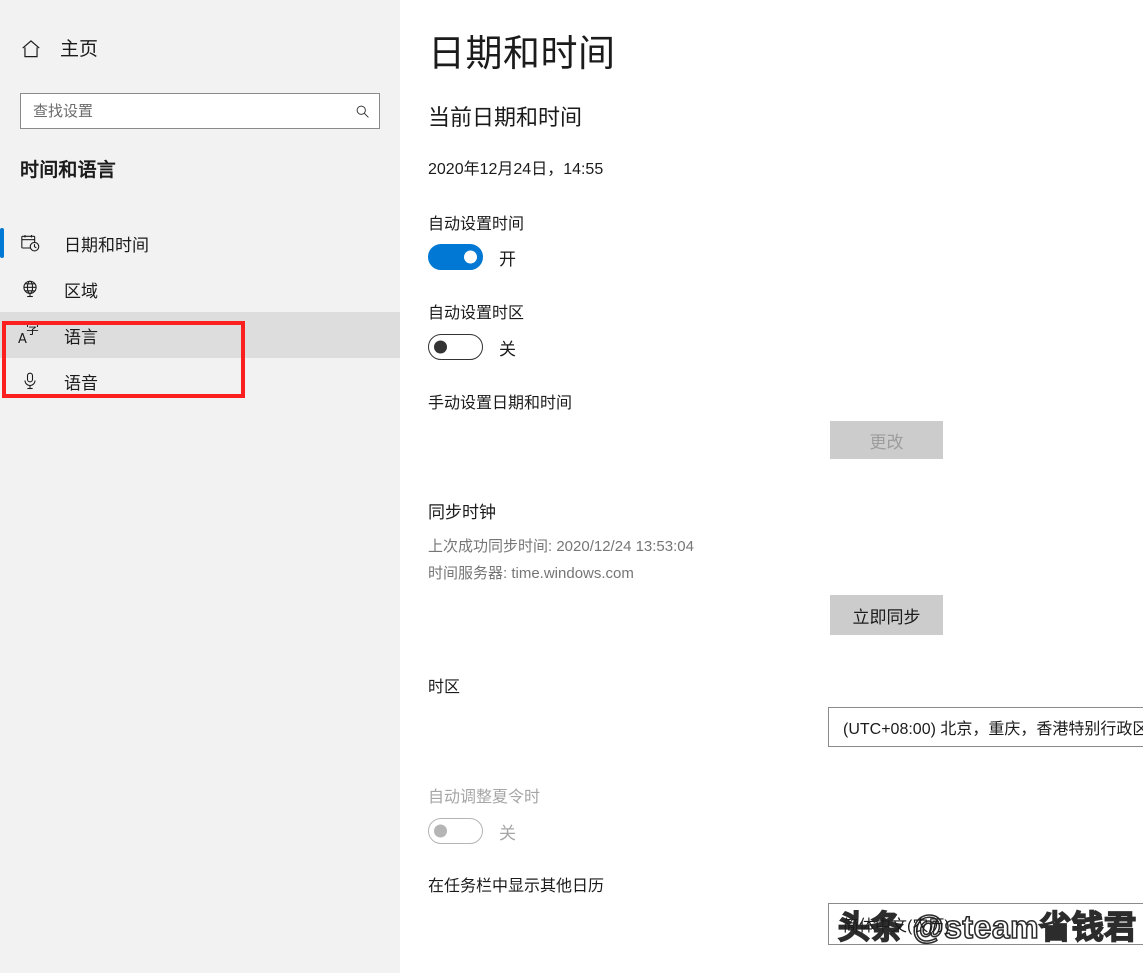 This screenshot has width=1143, height=973. I want to click on auto-time-toggle-row: 开, so click(472, 257).